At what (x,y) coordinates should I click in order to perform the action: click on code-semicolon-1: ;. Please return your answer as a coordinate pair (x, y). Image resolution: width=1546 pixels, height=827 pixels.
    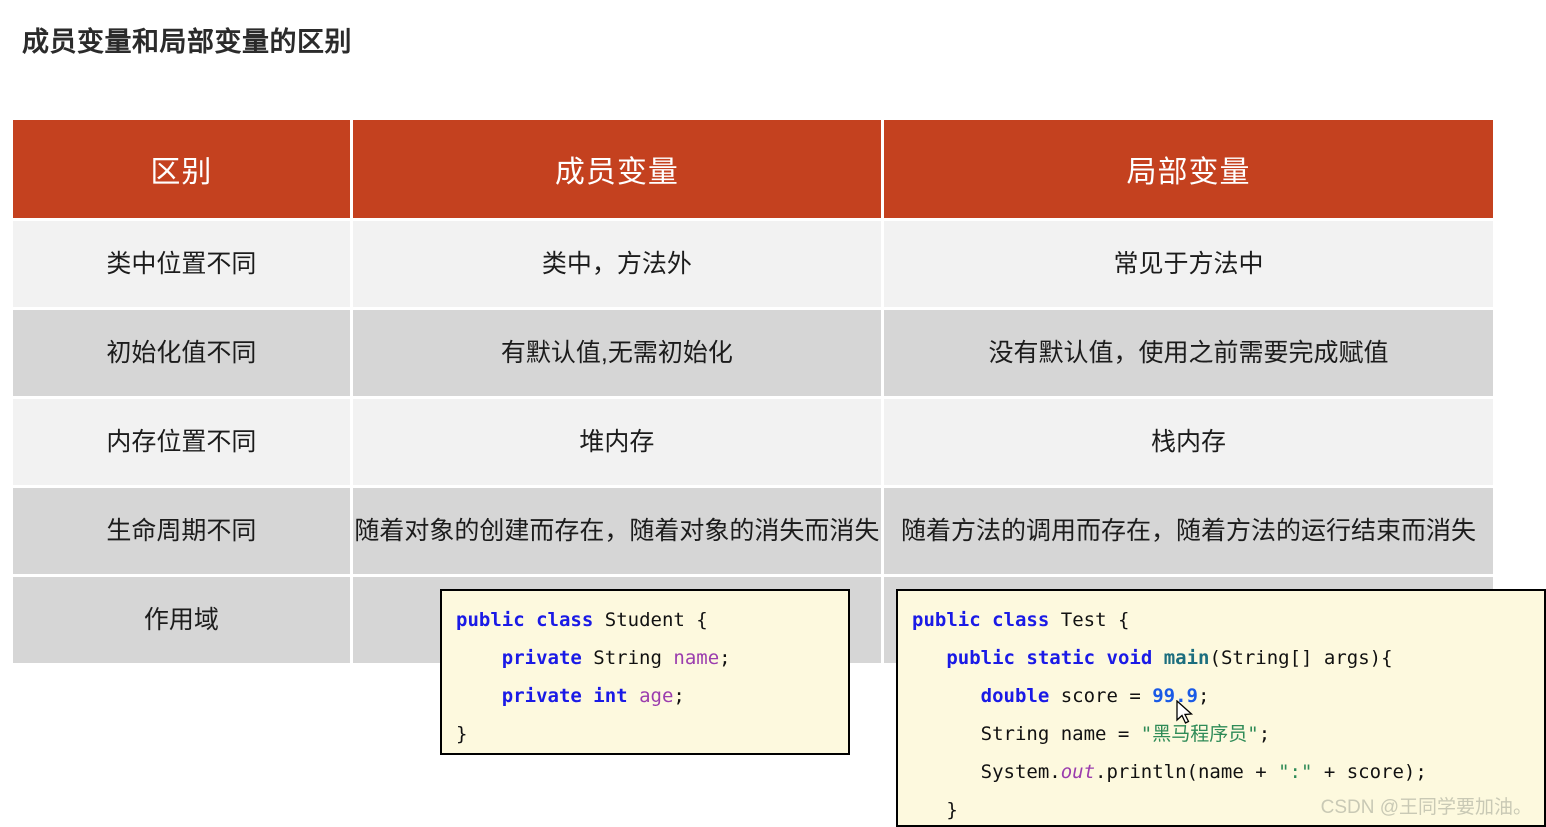
    Looking at the image, I should click on (725, 658).